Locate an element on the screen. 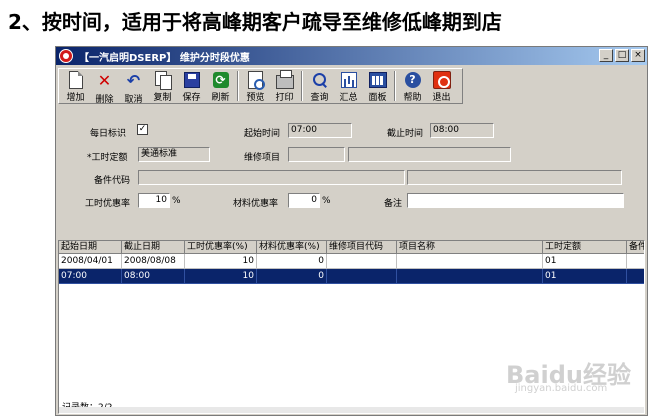 Image resolution: width=656 pixels, height=416 pixels. remark-label: 备注 is located at coordinates (393, 204).